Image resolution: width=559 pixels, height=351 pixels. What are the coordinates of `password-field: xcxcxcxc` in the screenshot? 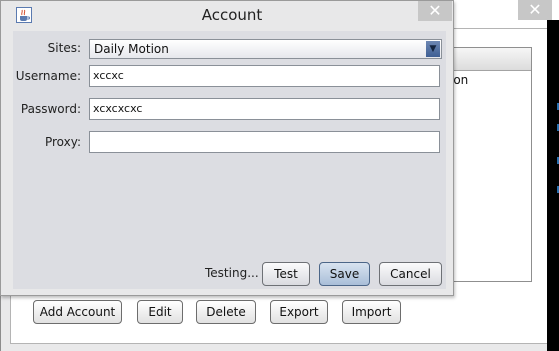 It's located at (264, 109).